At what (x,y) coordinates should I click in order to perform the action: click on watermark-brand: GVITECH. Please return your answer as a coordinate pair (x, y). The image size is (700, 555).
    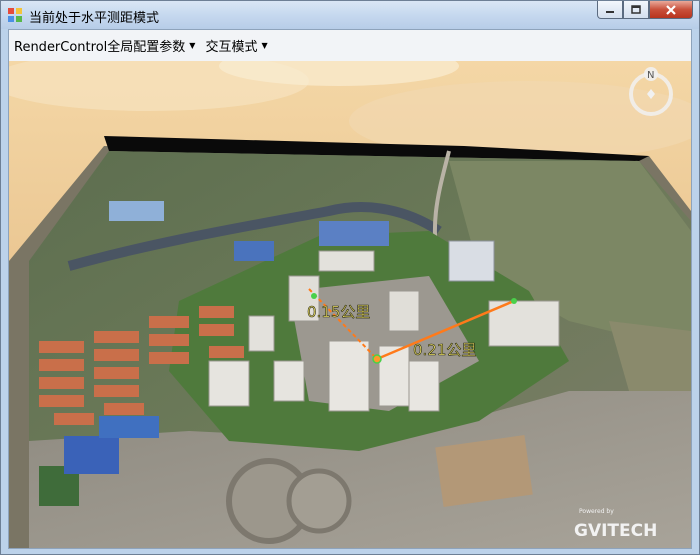
    Looking at the image, I should click on (615, 531).